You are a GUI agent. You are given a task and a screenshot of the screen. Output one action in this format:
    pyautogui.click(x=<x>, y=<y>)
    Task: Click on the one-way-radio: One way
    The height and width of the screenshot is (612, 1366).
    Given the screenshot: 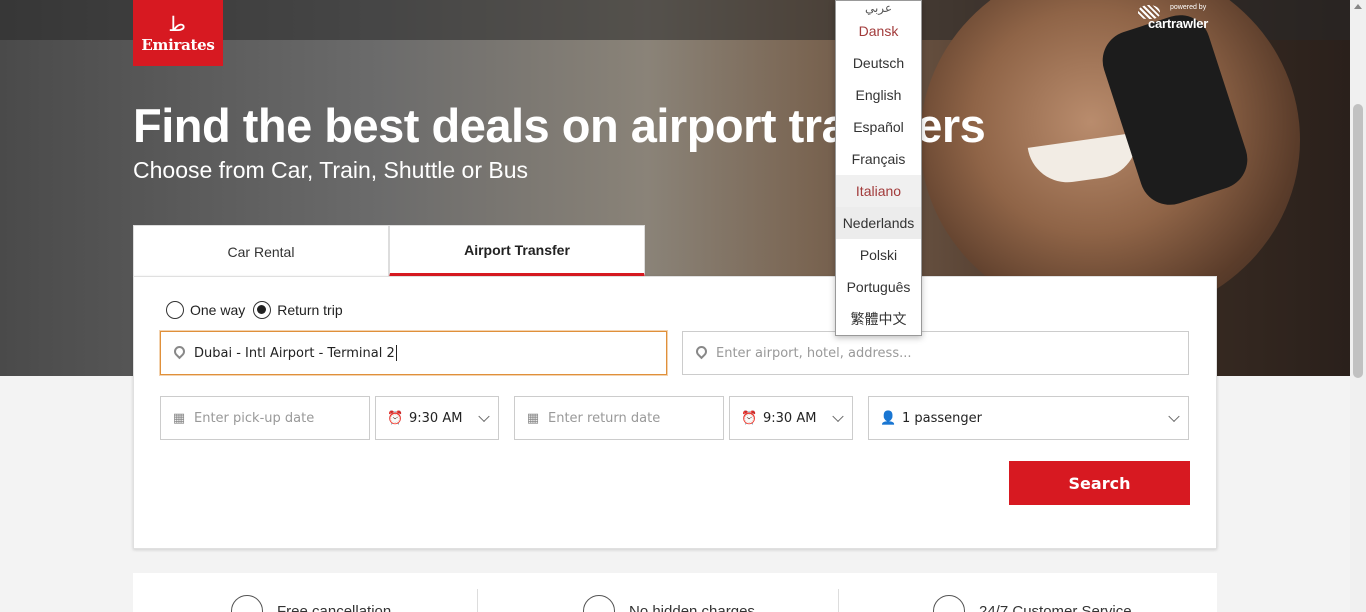 What is the action you would take?
    pyautogui.click(x=205, y=310)
    